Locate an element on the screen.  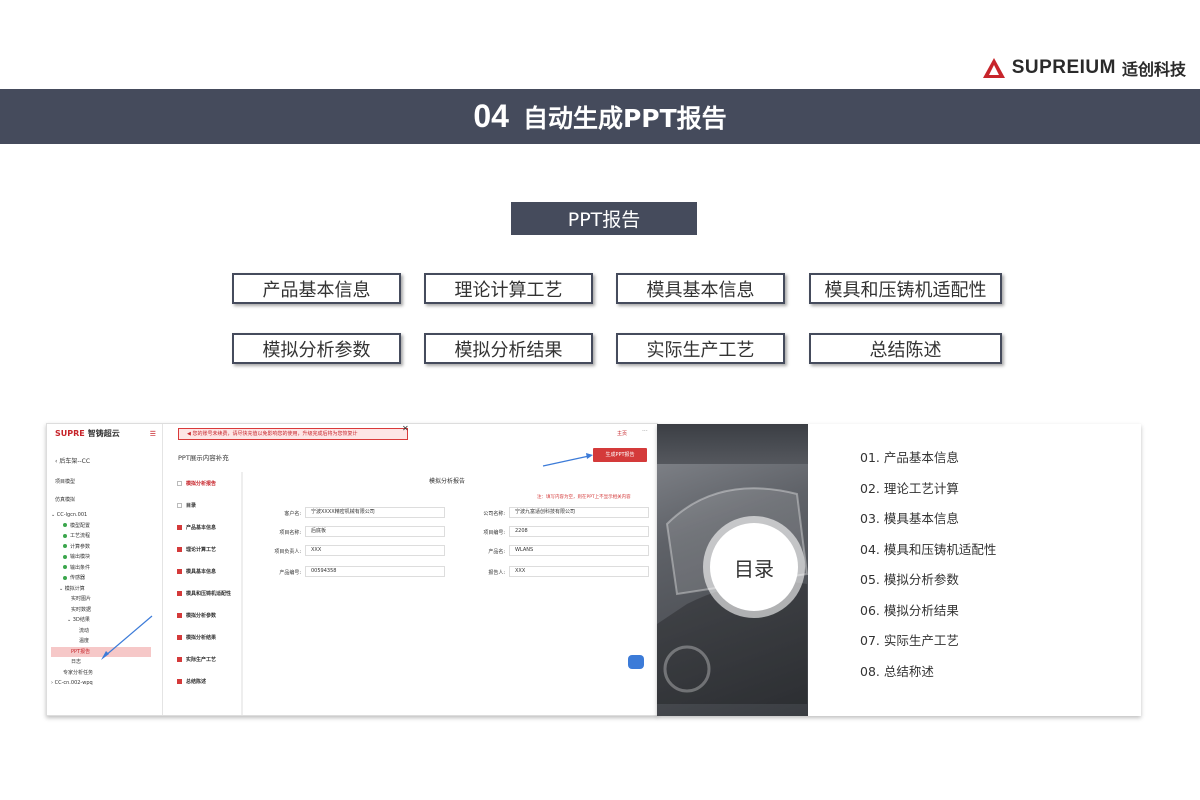
nav-item: 产品基本信息 is located at coordinates (196, 527).